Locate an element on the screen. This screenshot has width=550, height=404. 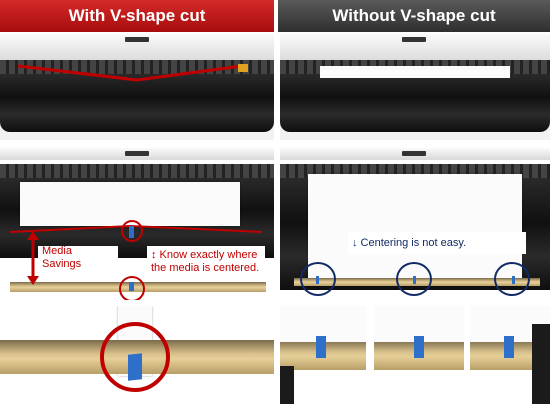
media-sheet-straight is located at coordinates (415, 72).